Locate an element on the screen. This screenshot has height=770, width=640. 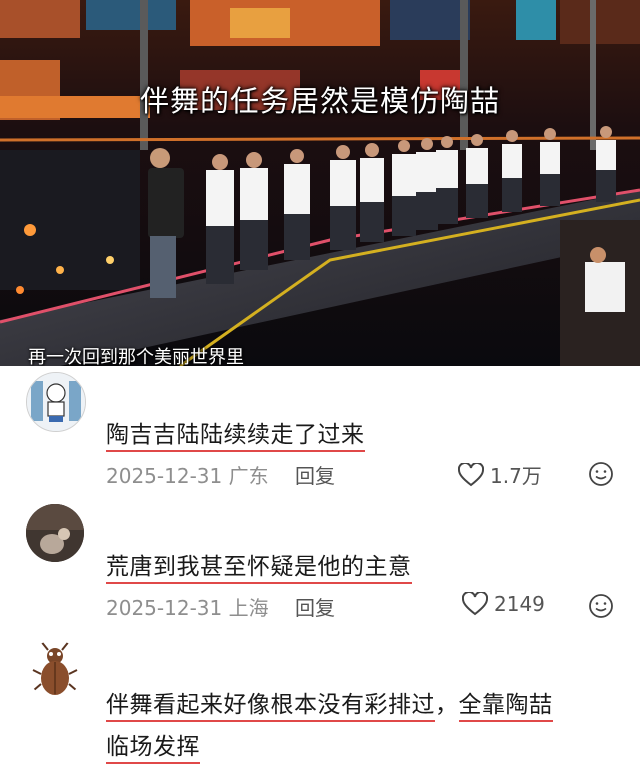
beetle-avatar-icon is located at coordinates (55, 667).